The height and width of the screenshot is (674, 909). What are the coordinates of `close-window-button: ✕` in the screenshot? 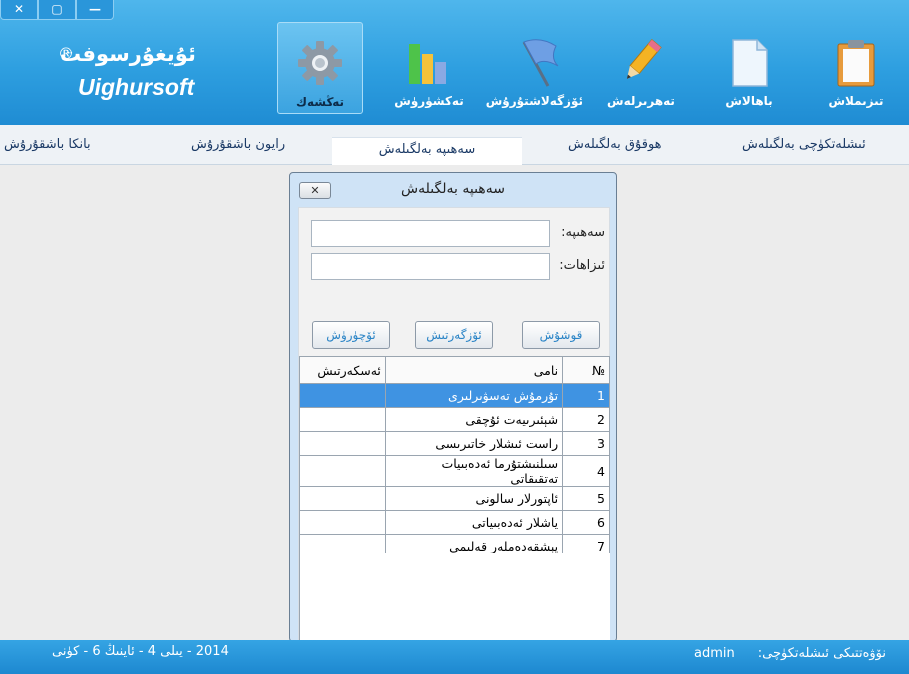 It's located at (19, 10).